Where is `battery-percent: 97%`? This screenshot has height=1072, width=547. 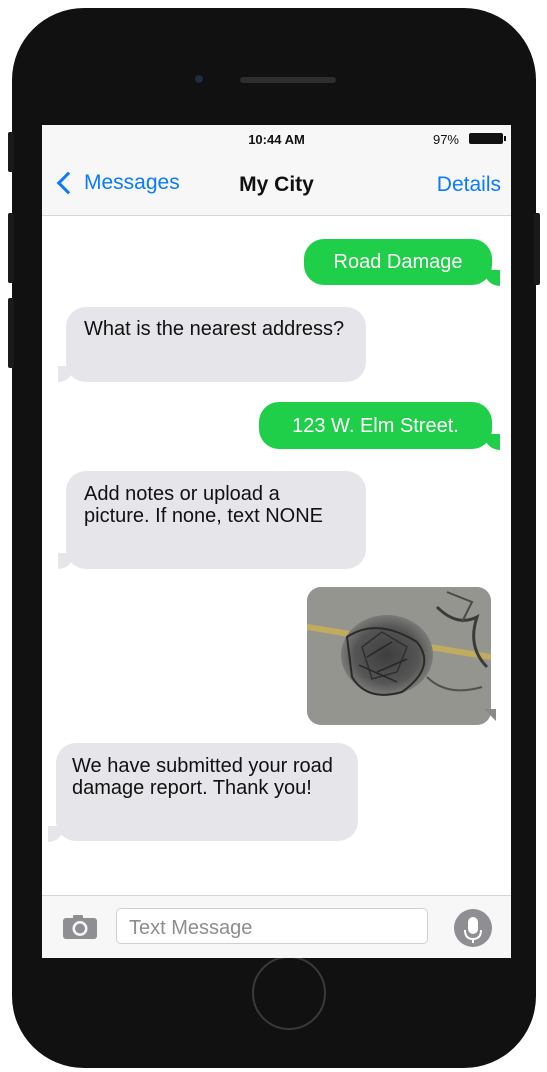
battery-percent: 97% is located at coordinates (445, 139).